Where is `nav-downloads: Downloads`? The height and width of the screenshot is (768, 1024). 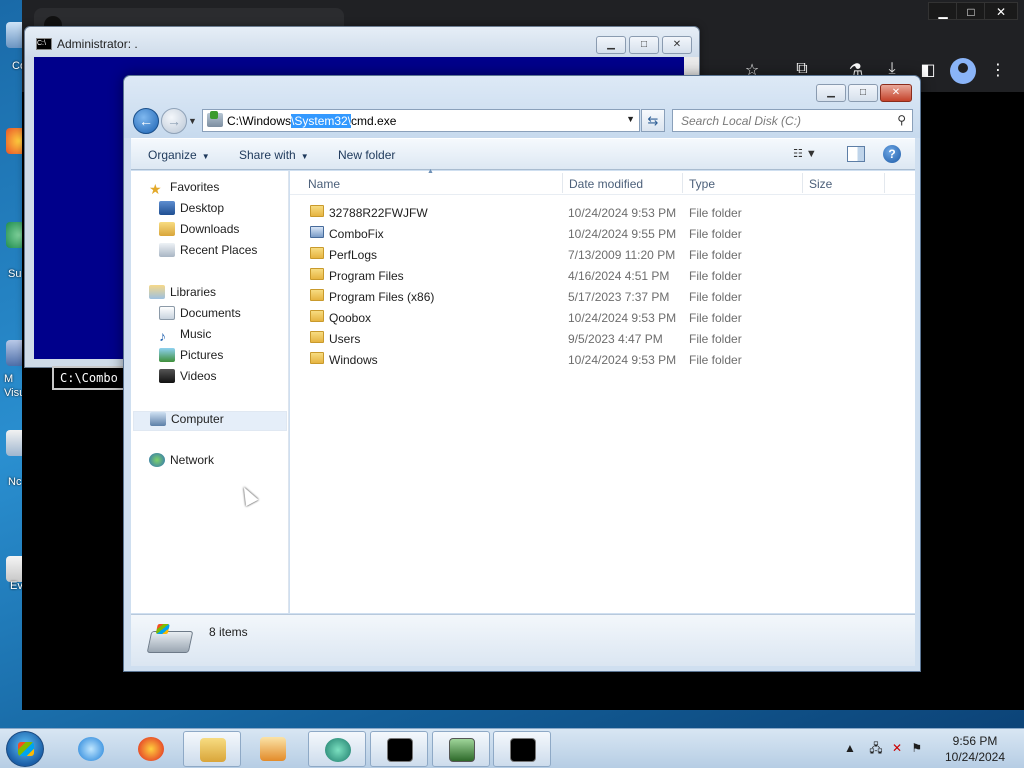
nav-downloads: Downloads is located at coordinates (199, 232).